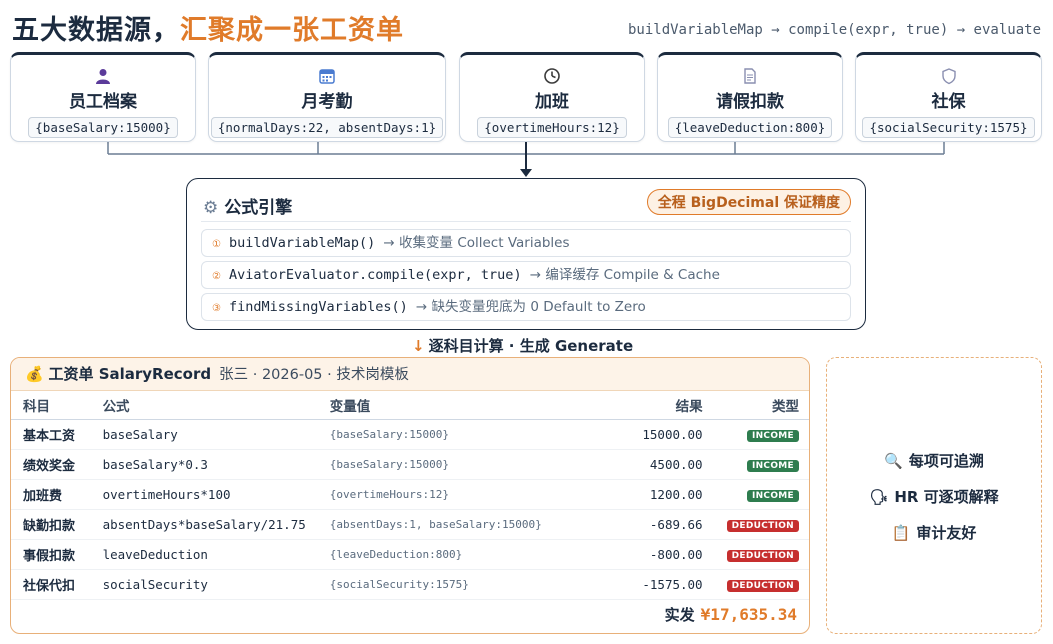  What do you see at coordinates (103, 102) in the screenshot?
I see `source-name: 员工档案` at bounding box center [103, 102].